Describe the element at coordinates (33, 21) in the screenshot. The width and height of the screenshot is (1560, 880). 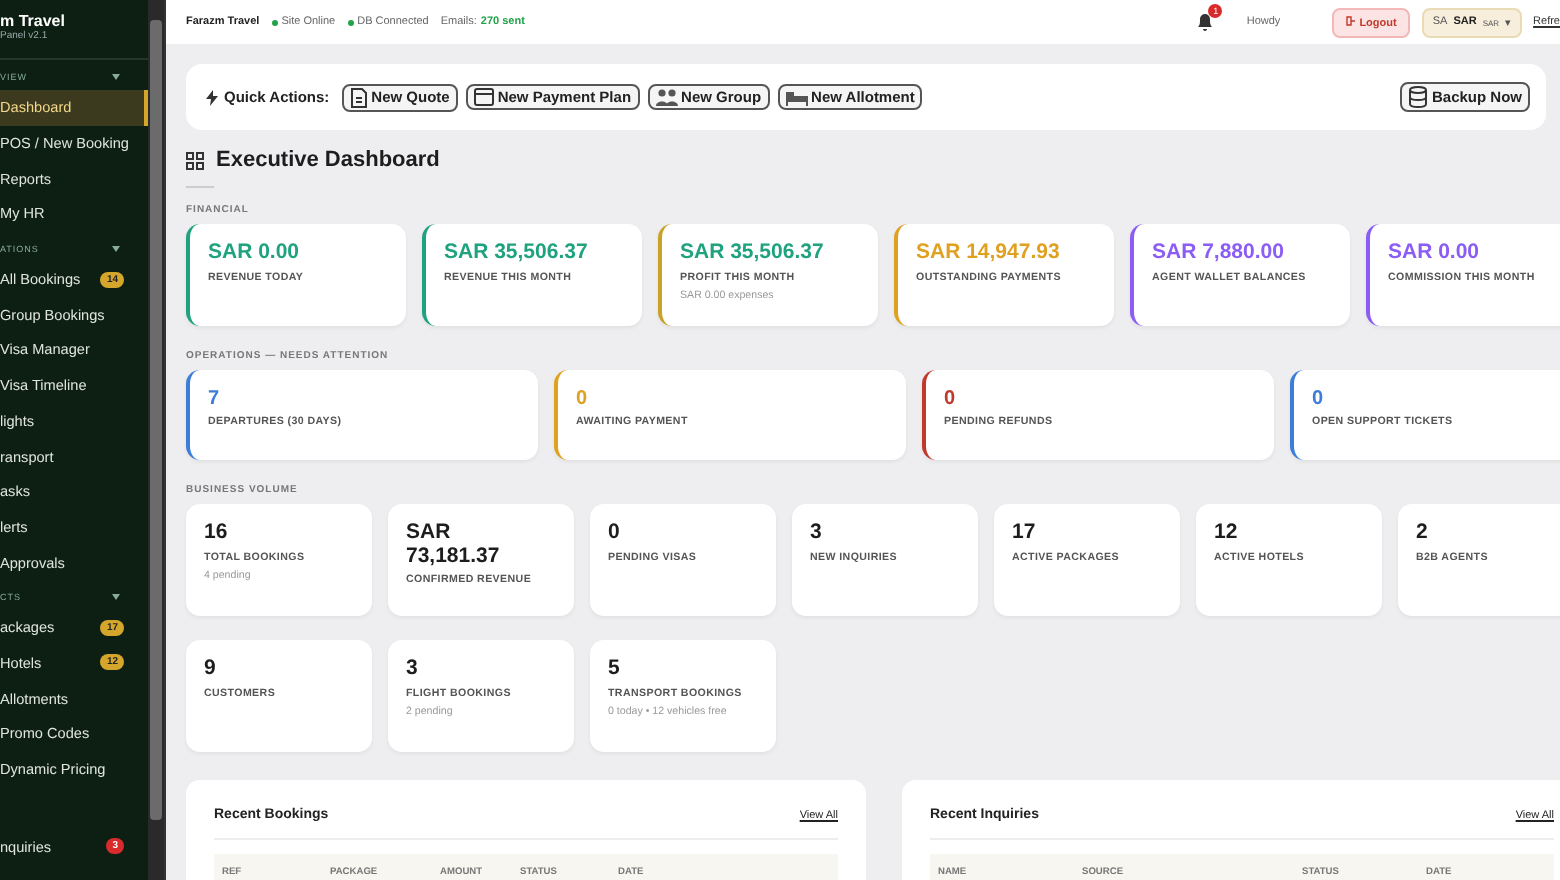
I see `brand-name: m Travel` at that location.